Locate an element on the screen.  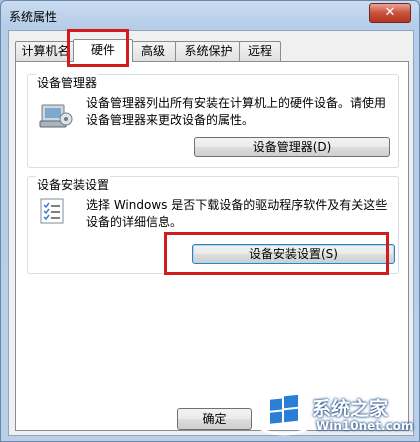
watermark: 系统之家 Win10net.com is located at coordinates (336, 416).